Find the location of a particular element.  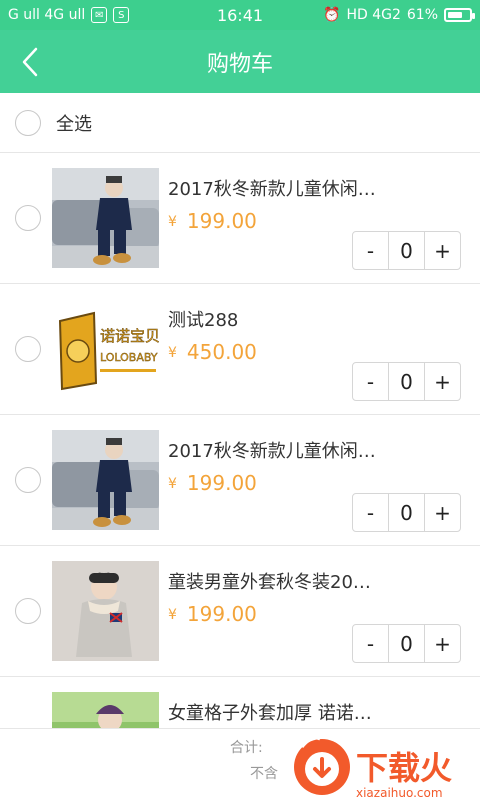

status-bar: G ull 4G ull ✉ S 16:41 ⏰ HD 4G2 61% is located at coordinates (240, 15).